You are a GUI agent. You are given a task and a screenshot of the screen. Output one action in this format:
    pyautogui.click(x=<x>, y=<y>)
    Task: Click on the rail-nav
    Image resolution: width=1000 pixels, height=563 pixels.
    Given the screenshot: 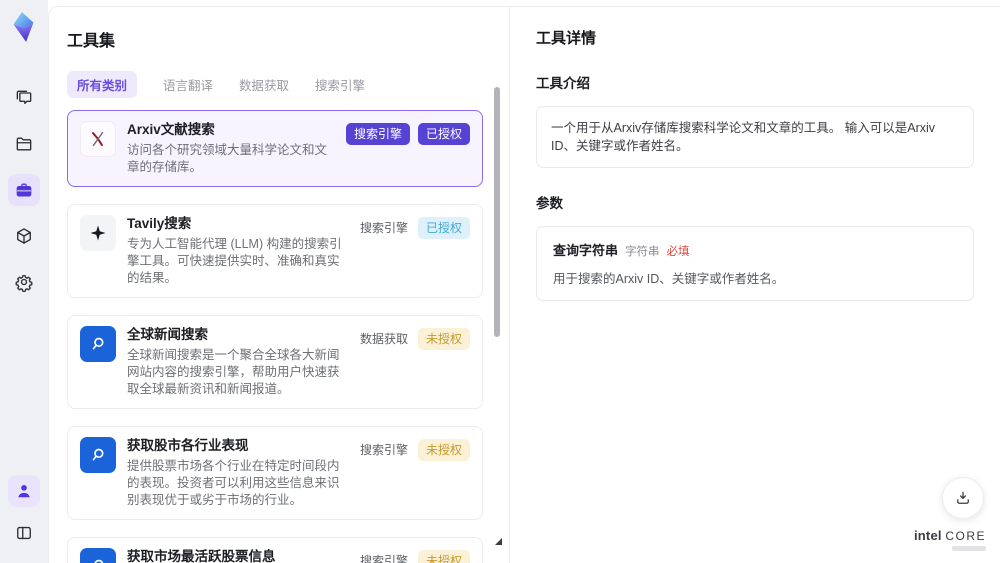 What is the action you would take?
    pyautogui.click(x=24, y=190)
    